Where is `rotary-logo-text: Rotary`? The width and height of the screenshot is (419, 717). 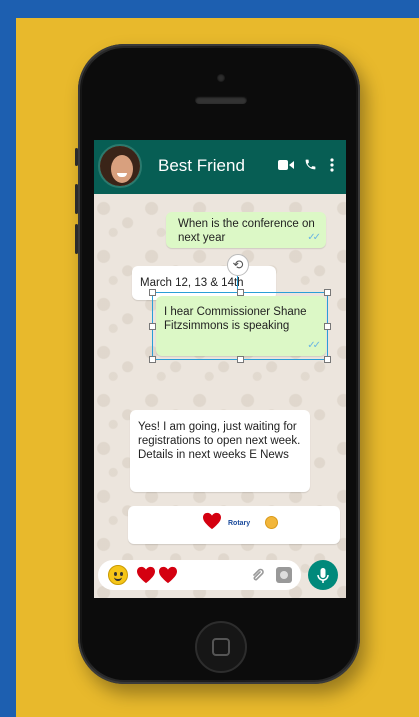
rotary-logo-text: Rotary is located at coordinates (239, 523).